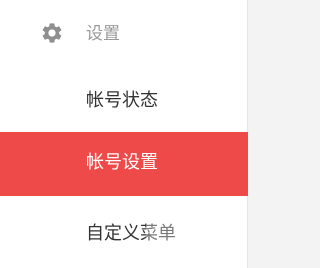  I want to click on menu-item-label: 帐号状态, so click(122, 100).